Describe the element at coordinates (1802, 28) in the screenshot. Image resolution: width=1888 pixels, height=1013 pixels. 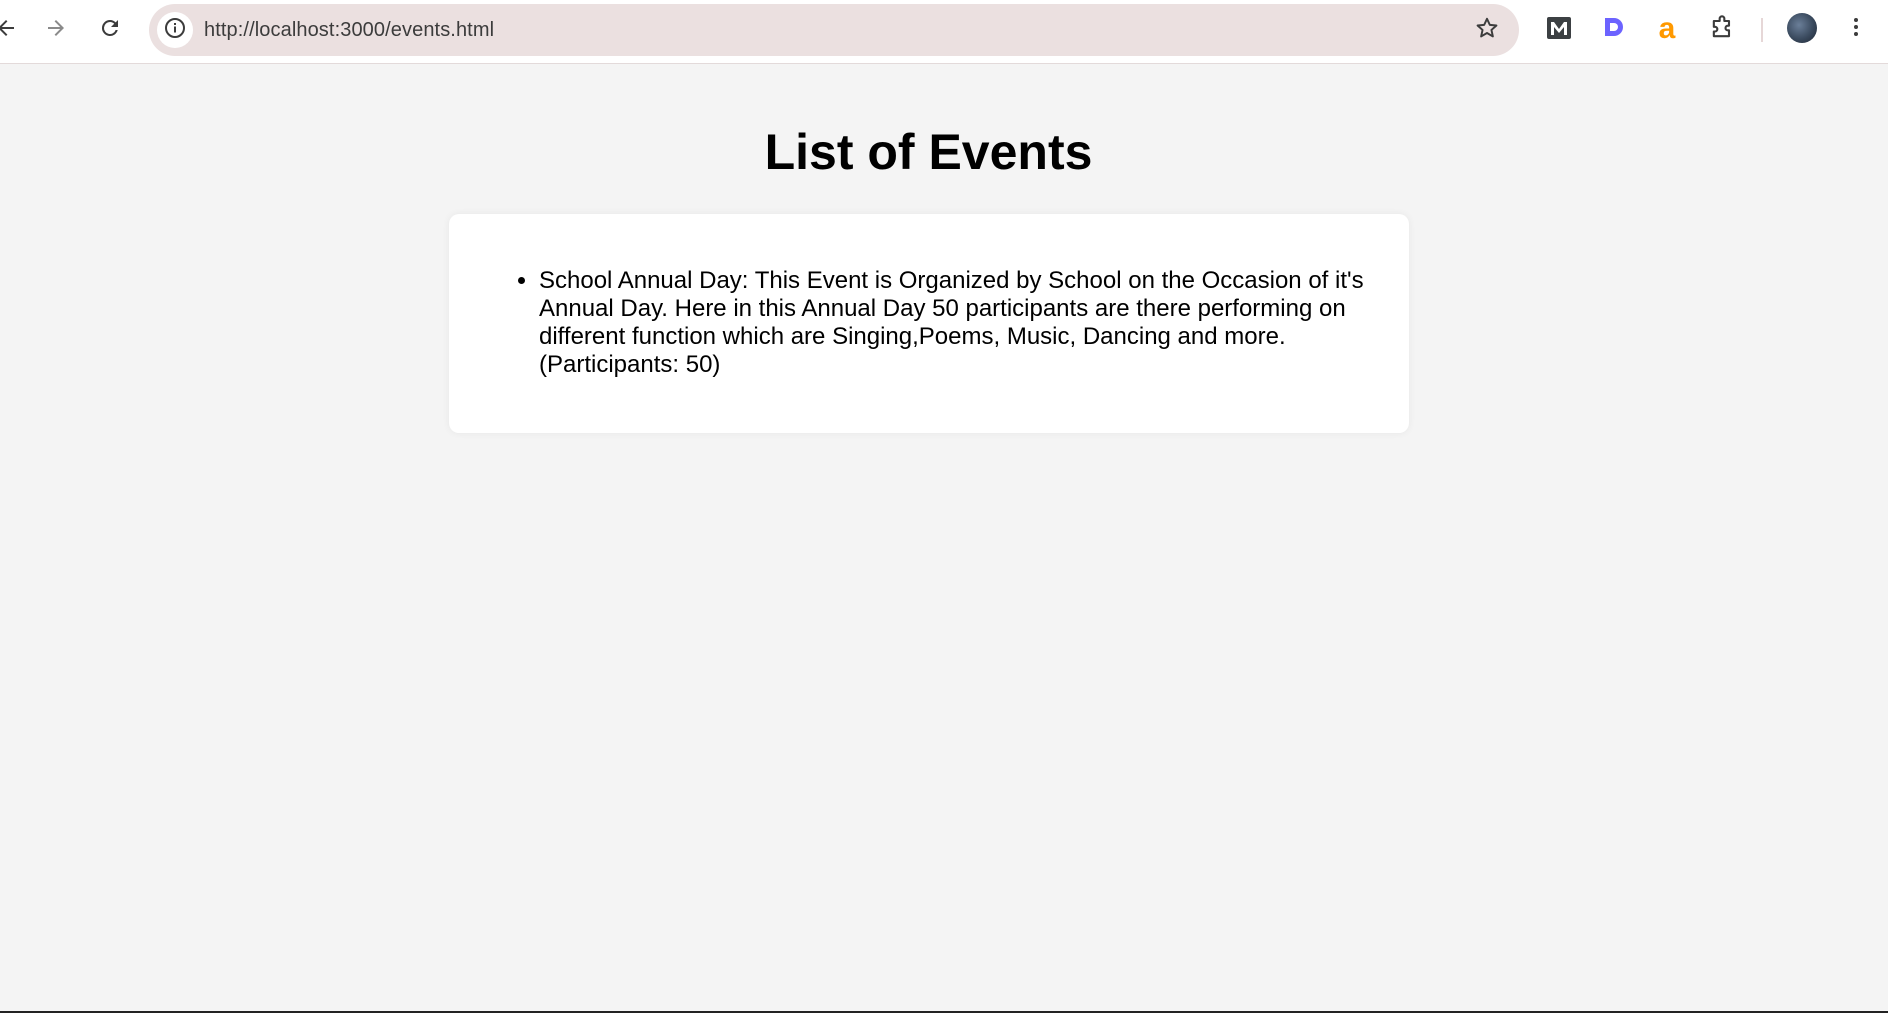
I see `profile-avatar` at that location.